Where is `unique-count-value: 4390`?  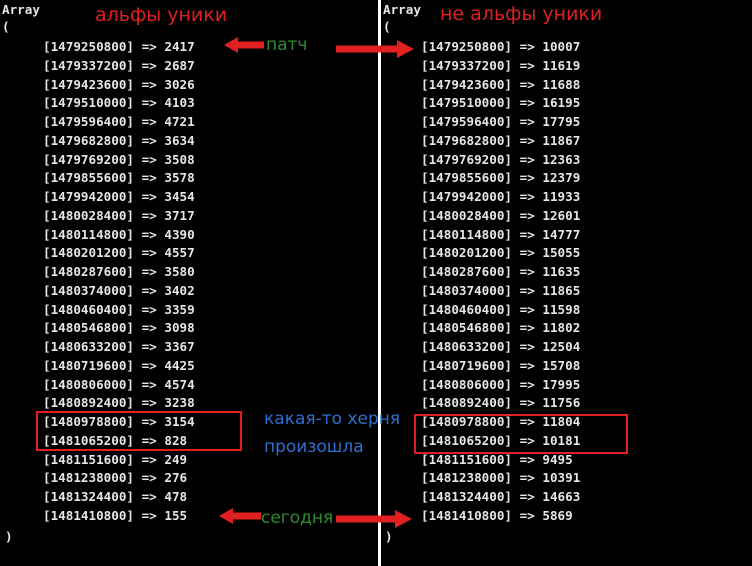
unique-count-value: 4390 is located at coordinates (179, 234).